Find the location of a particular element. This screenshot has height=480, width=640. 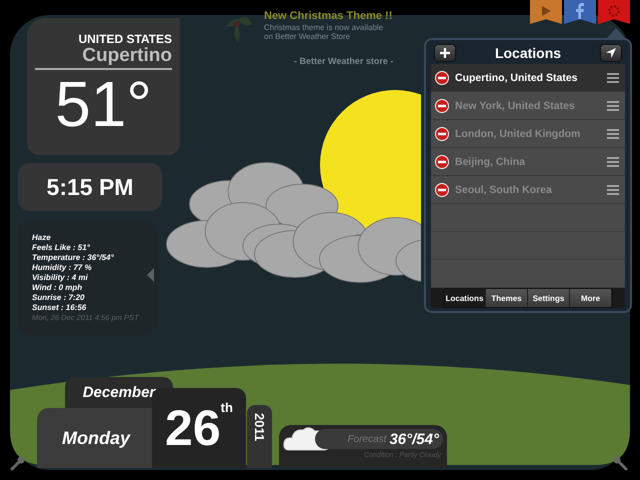

weekday-label: Monday is located at coordinates (96, 438).